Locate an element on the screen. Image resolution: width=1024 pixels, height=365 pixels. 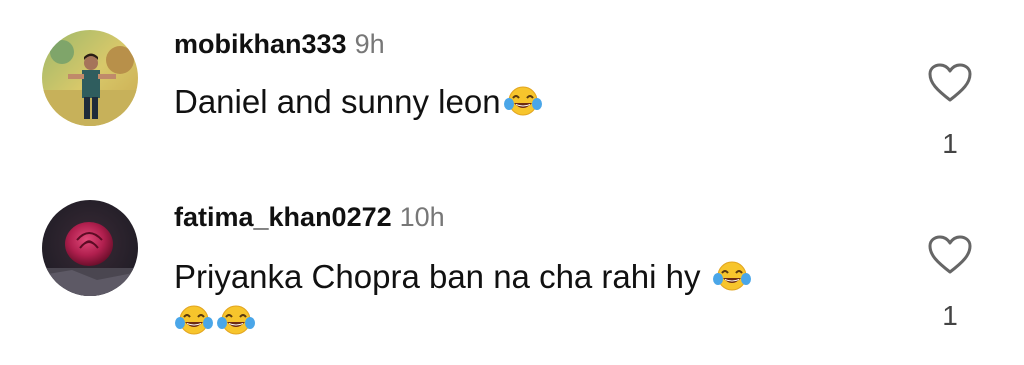
comment-text: Daniel and sunny leon is located at coordinates (358, 102).